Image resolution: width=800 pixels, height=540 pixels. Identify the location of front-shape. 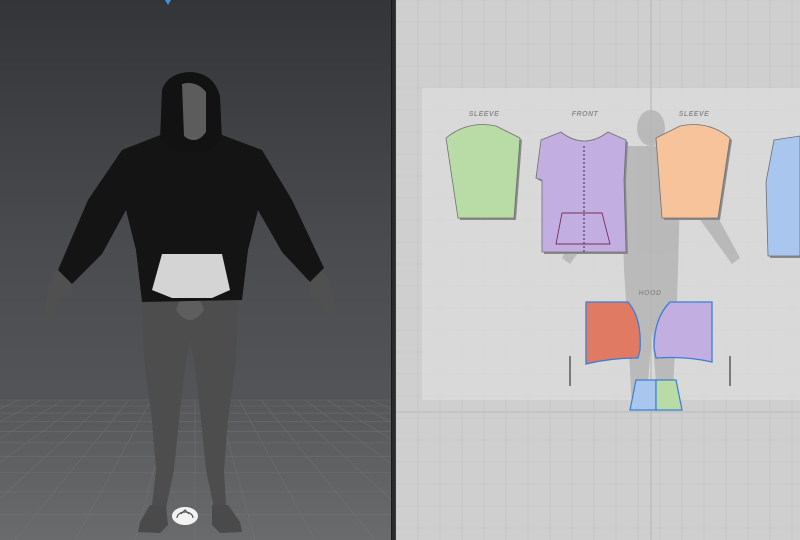
(581, 192).